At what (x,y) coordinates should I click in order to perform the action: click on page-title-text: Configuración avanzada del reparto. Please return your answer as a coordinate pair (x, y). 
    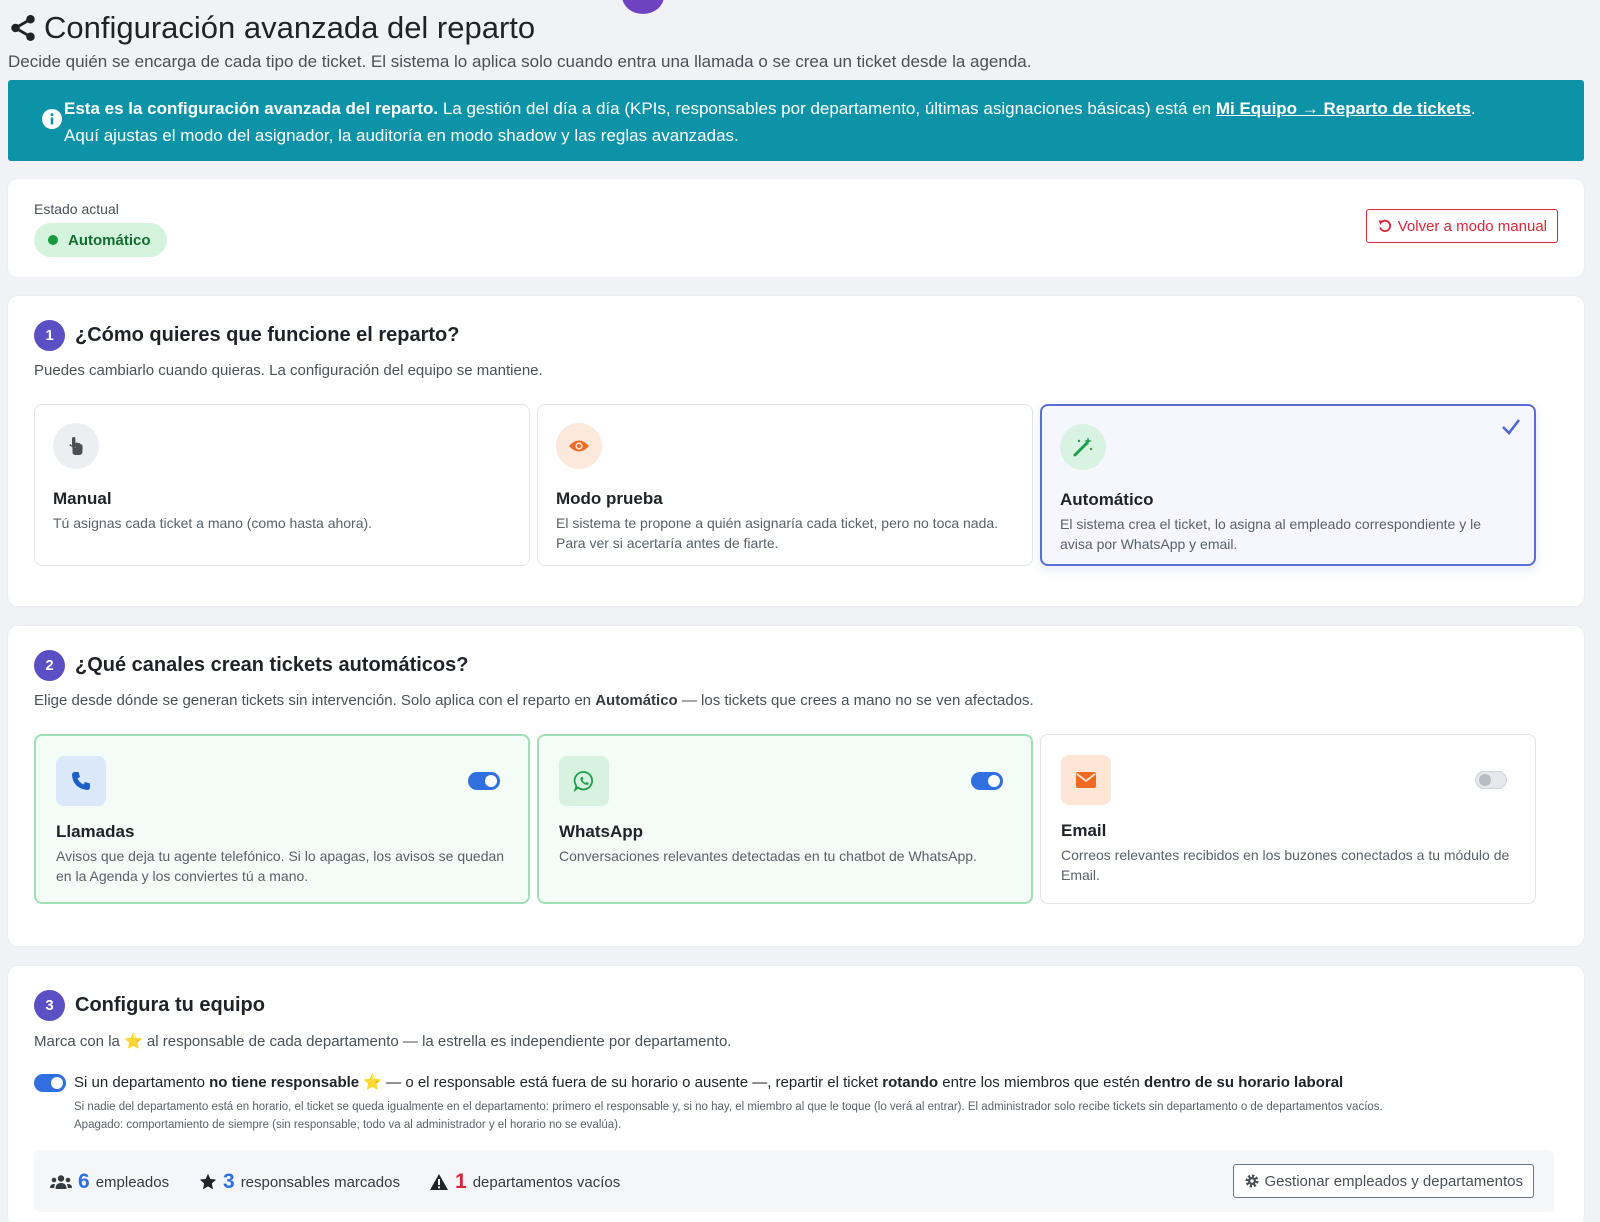
    Looking at the image, I should click on (290, 27).